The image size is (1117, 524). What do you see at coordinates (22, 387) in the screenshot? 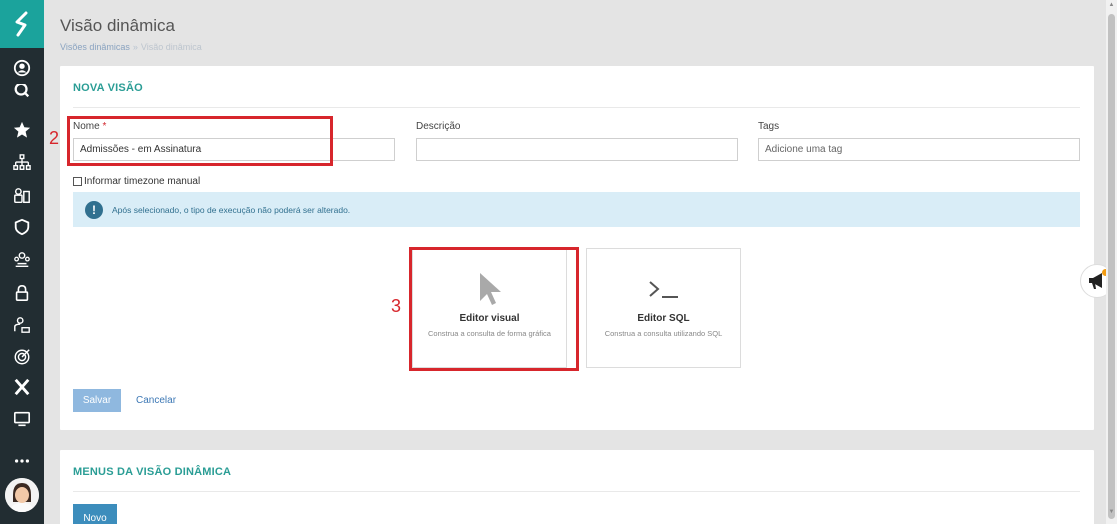
I see `x-icon` at bounding box center [22, 387].